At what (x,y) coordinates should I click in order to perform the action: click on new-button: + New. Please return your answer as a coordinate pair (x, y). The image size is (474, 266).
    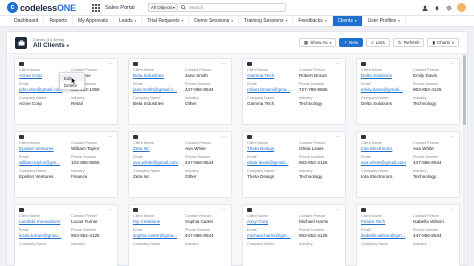
    Looking at the image, I should click on (351, 42).